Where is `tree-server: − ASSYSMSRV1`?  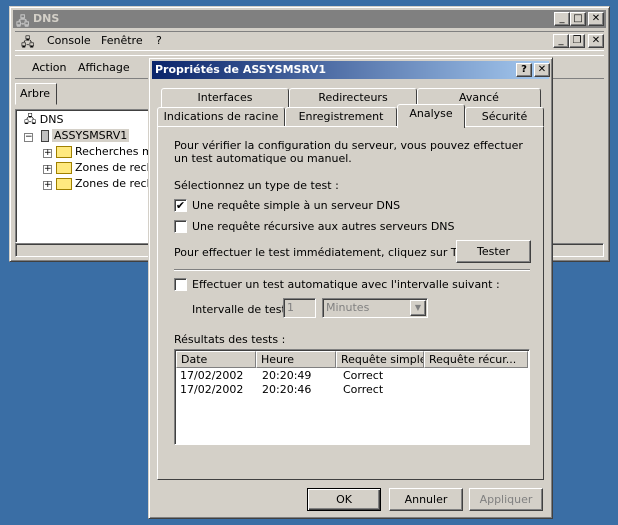
tree-server: − ASSYSMSRV1 is located at coordinates (77, 136).